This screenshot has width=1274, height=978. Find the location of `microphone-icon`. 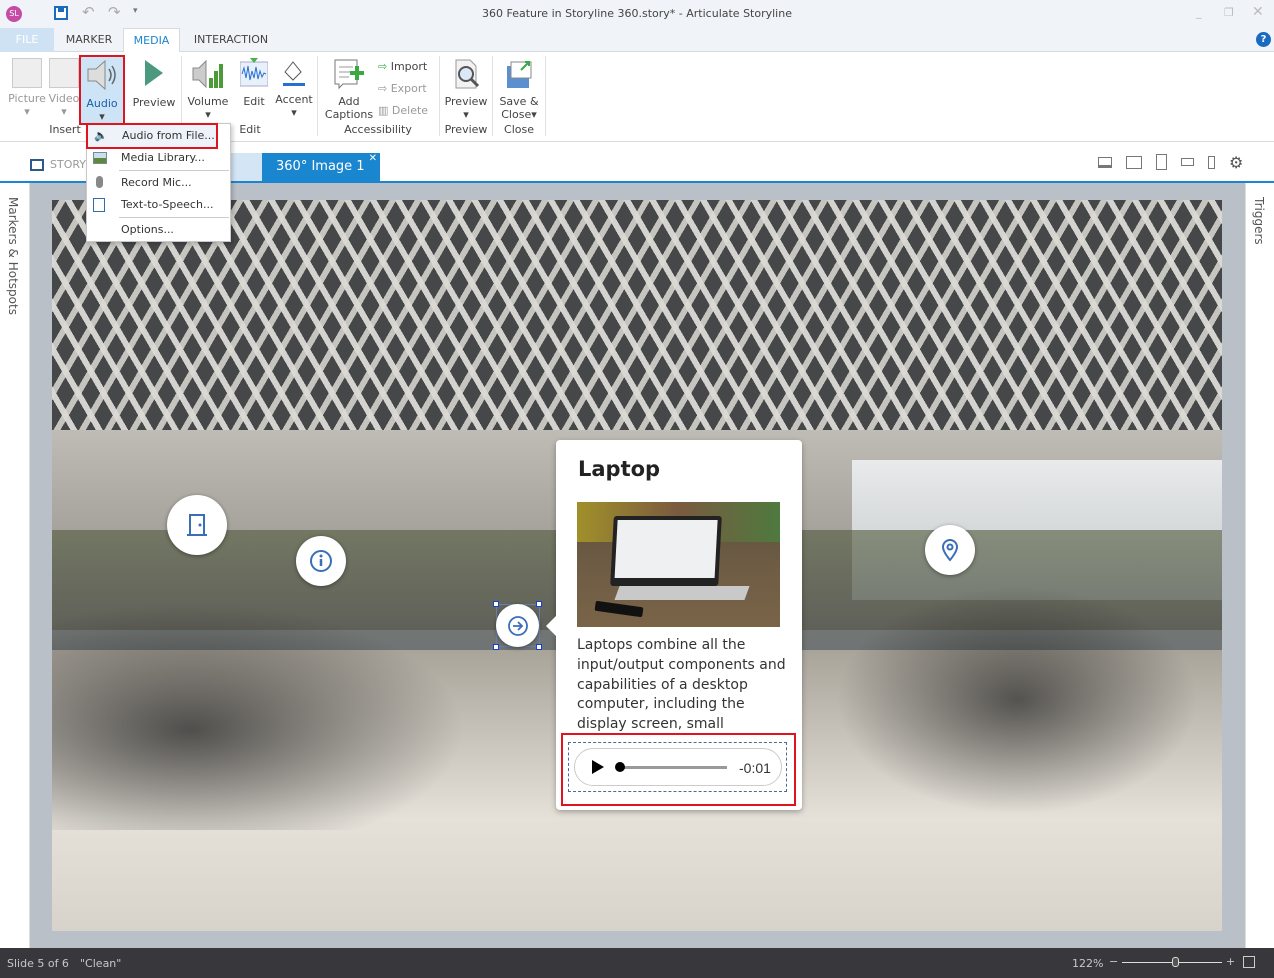

microphone-icon is located at coordinates (99, 182).